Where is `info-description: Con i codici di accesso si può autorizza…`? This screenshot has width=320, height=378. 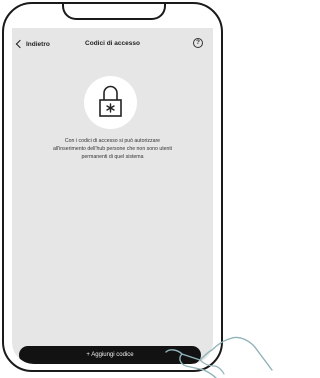 info-description: Con i codici di accesso si può autorizza… is located at coordinates (112, 149).